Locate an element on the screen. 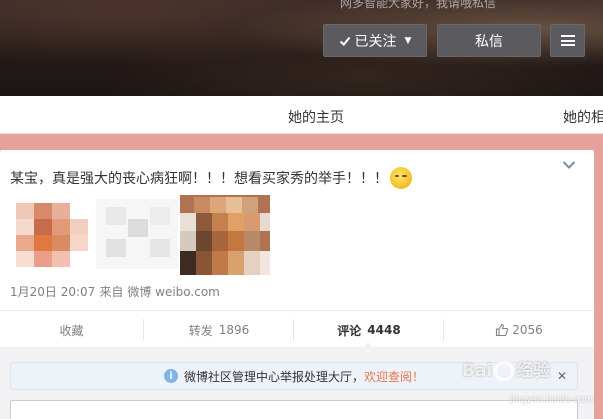  post-date: 1月20日 20:07 is located at coordinates (52, 292).